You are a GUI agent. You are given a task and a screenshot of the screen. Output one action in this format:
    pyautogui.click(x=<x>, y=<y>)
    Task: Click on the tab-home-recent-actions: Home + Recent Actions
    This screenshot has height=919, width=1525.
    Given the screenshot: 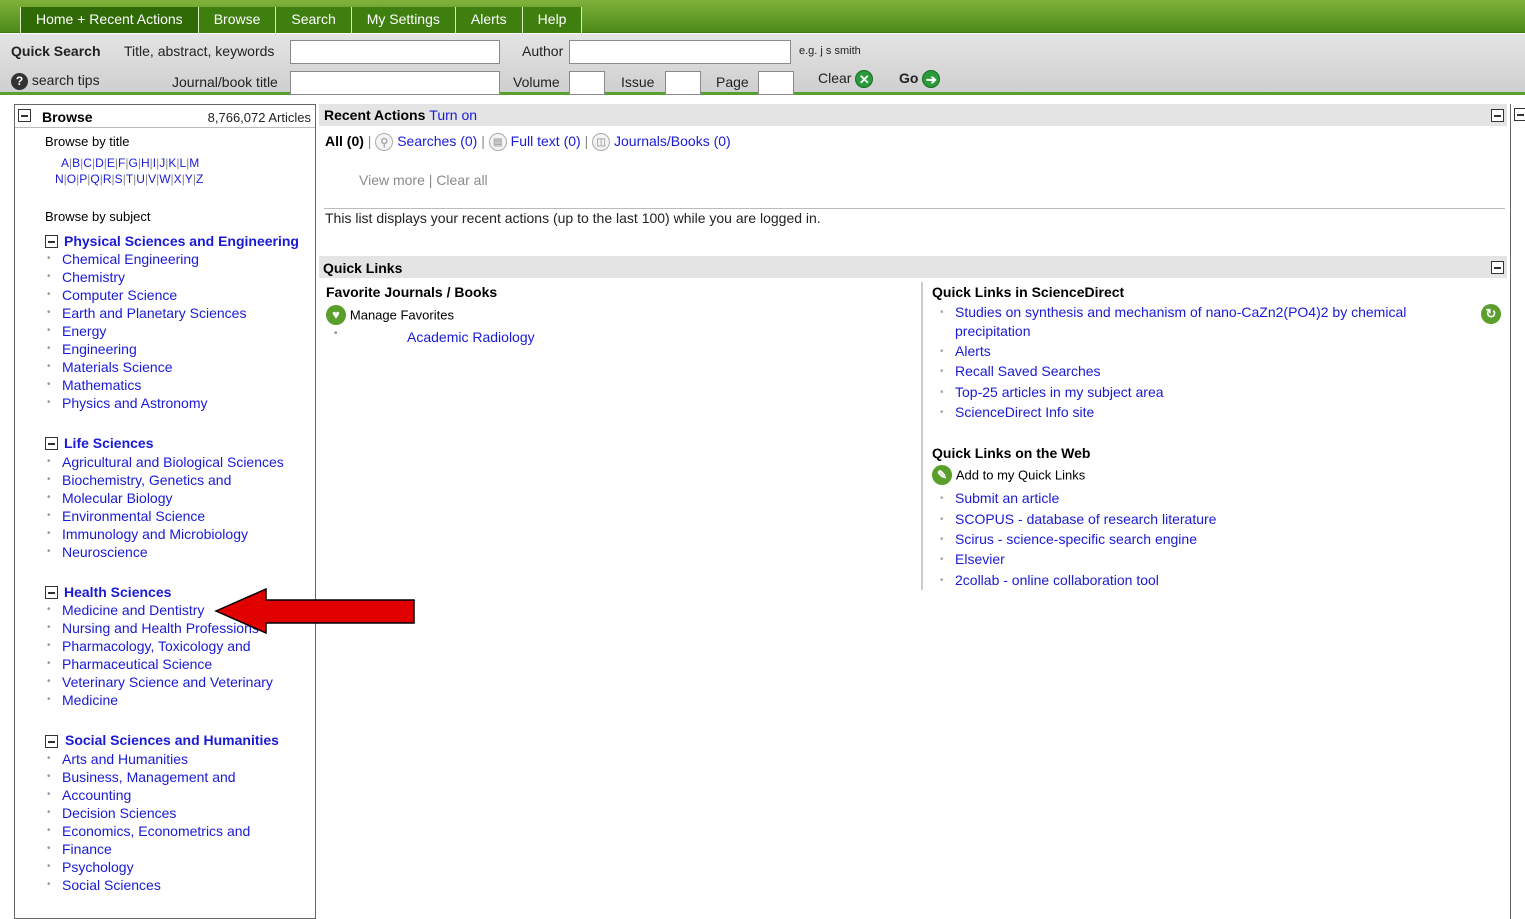 What is the action you would take?
    pyautogui.click(x=109, y=20)
    